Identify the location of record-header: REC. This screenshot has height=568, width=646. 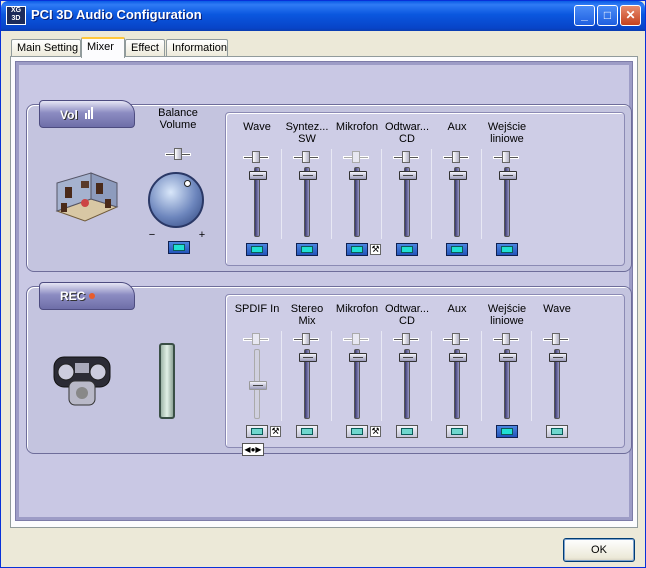
(87, 296).